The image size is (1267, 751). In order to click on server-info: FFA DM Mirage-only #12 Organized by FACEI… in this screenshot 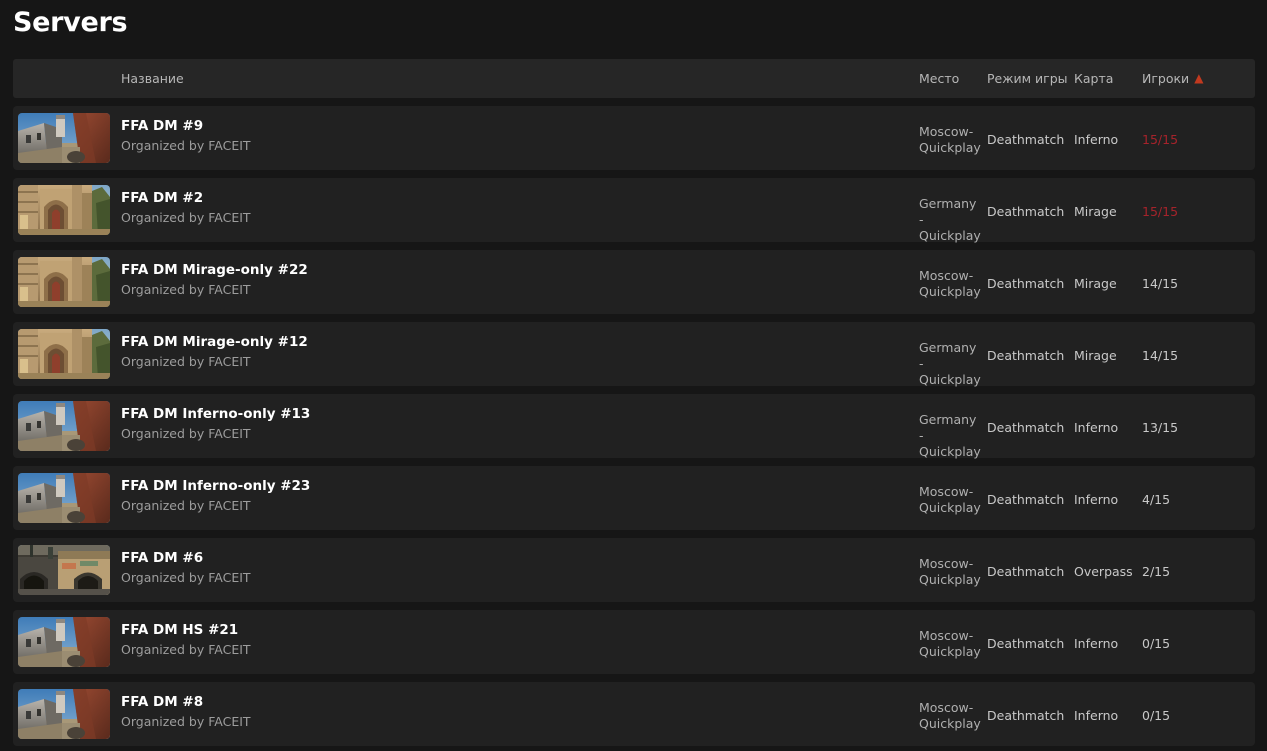, I will do `click(501, 352)`.